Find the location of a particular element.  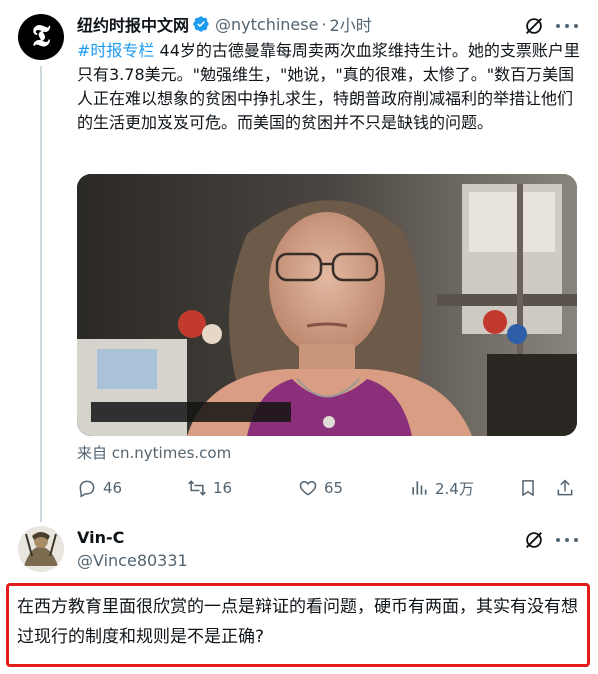

author-name: 纽约时报中文网 is located at coordinates (133, 24).